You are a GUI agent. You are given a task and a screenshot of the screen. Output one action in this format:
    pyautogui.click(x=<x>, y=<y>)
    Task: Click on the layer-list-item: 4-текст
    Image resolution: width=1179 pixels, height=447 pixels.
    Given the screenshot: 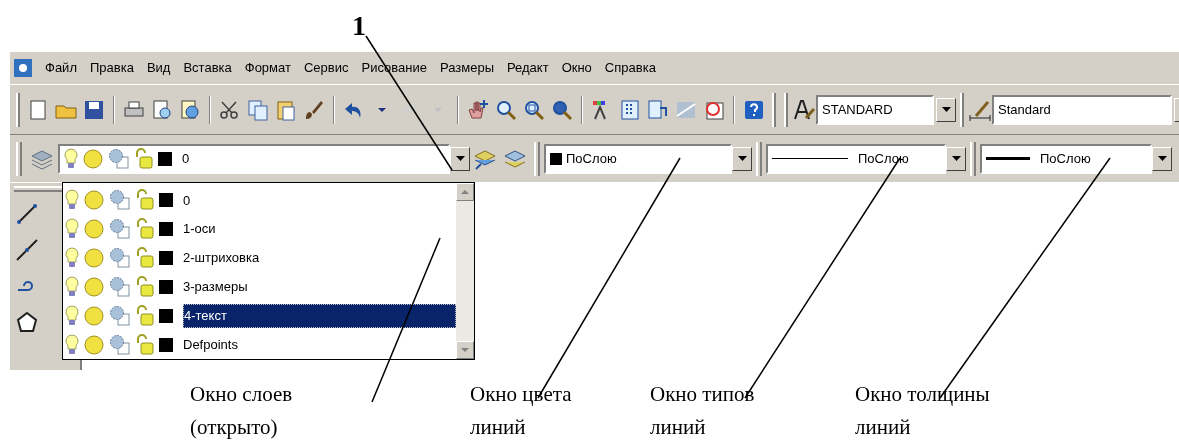 What is the action you would take?
    pyautogui.click(x=260, y=316)
    